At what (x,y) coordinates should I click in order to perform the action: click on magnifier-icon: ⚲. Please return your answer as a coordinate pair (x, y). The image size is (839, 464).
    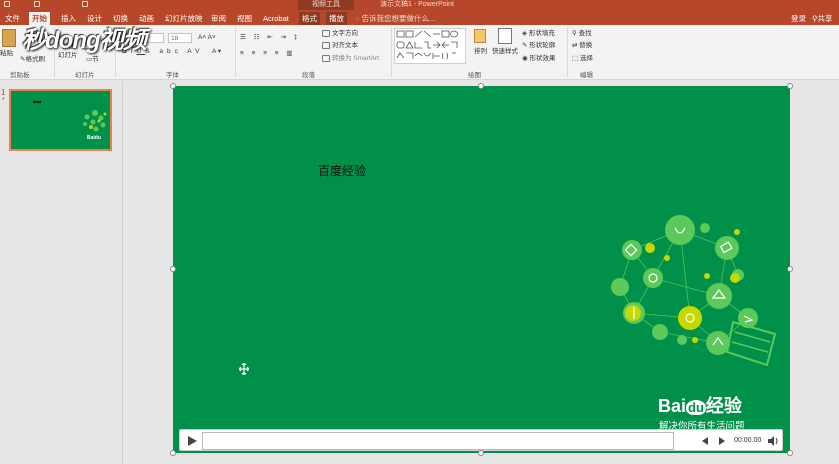
    Looking at the image, I should click on (575, 33).